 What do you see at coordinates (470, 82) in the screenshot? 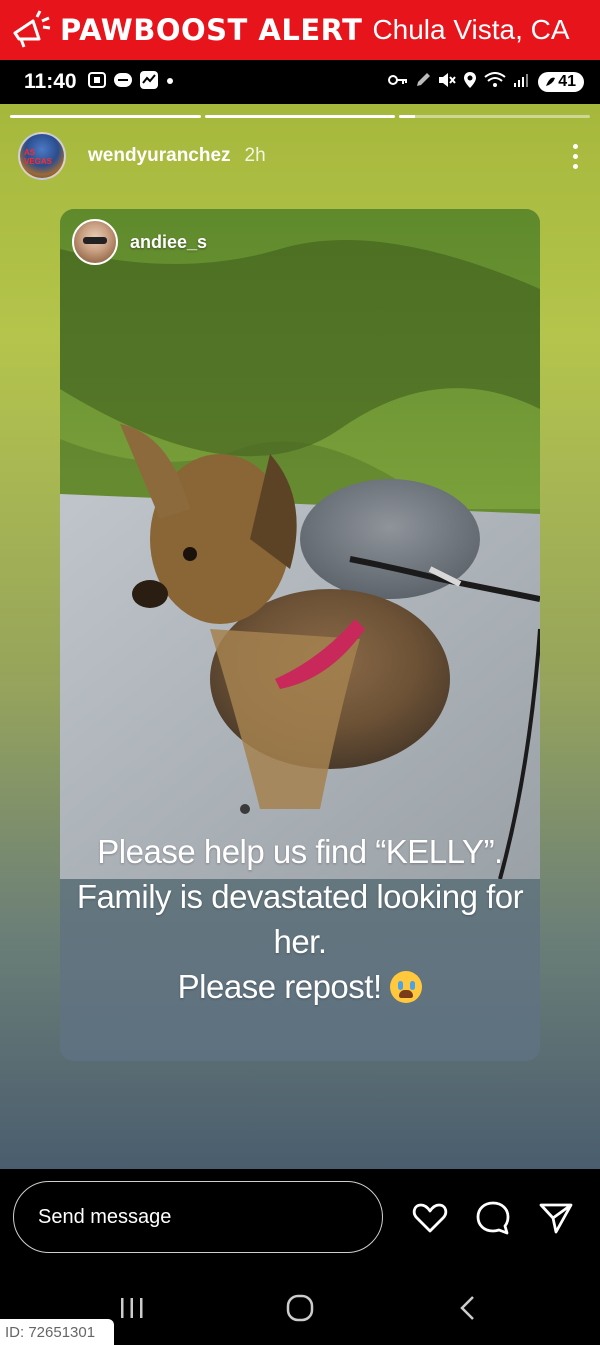
I see `location-icon` at bounding box center [470, 82].